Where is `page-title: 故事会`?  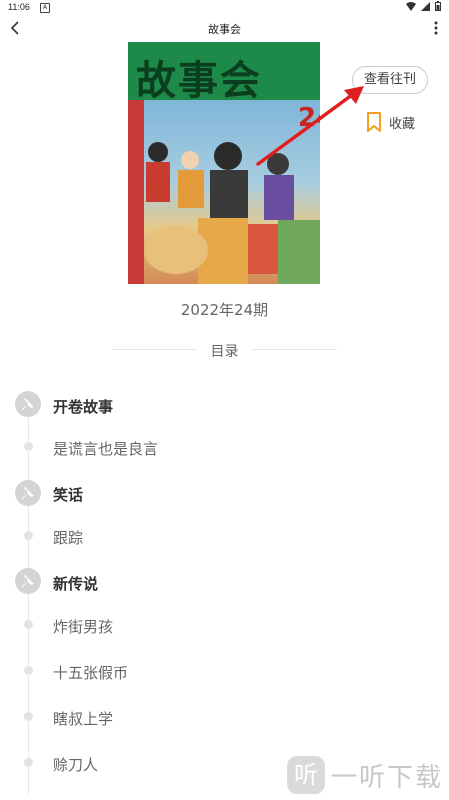 page-title: 故事会 is located at coordinates (224, 29).